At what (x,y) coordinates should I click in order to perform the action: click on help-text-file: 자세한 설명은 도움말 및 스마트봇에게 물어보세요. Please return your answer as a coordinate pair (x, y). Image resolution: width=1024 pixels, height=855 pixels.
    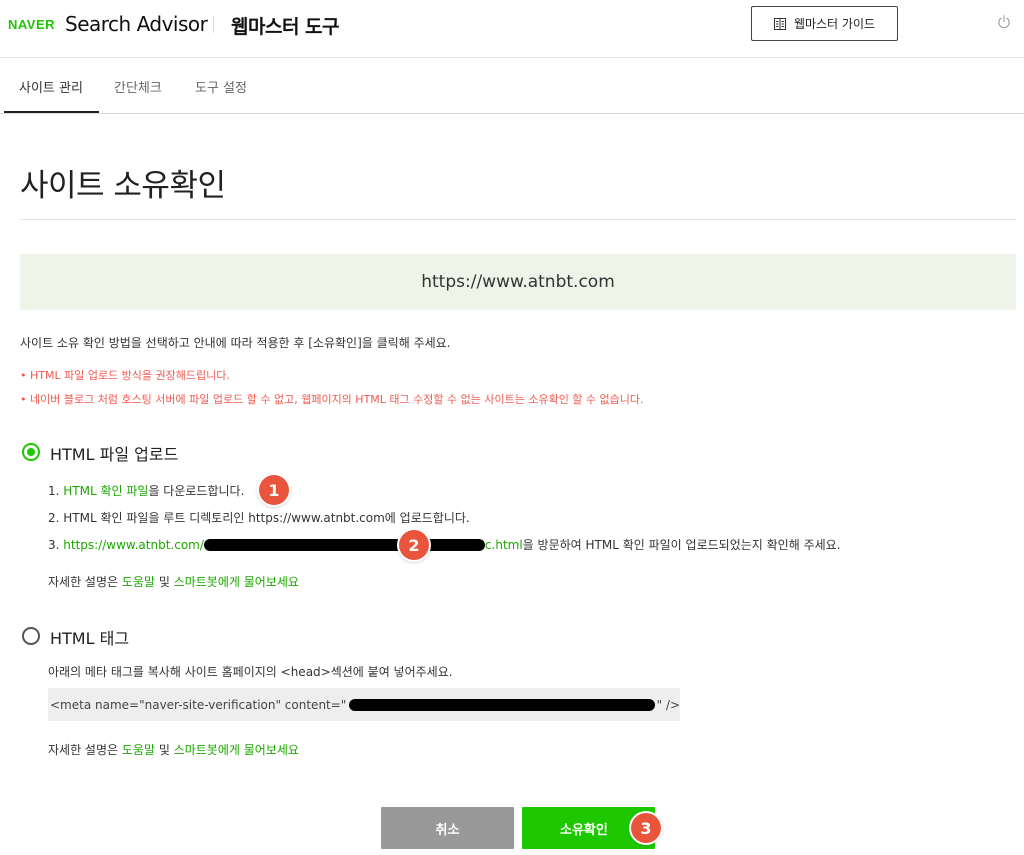
    Looking at the image, I should click on (173, 582).